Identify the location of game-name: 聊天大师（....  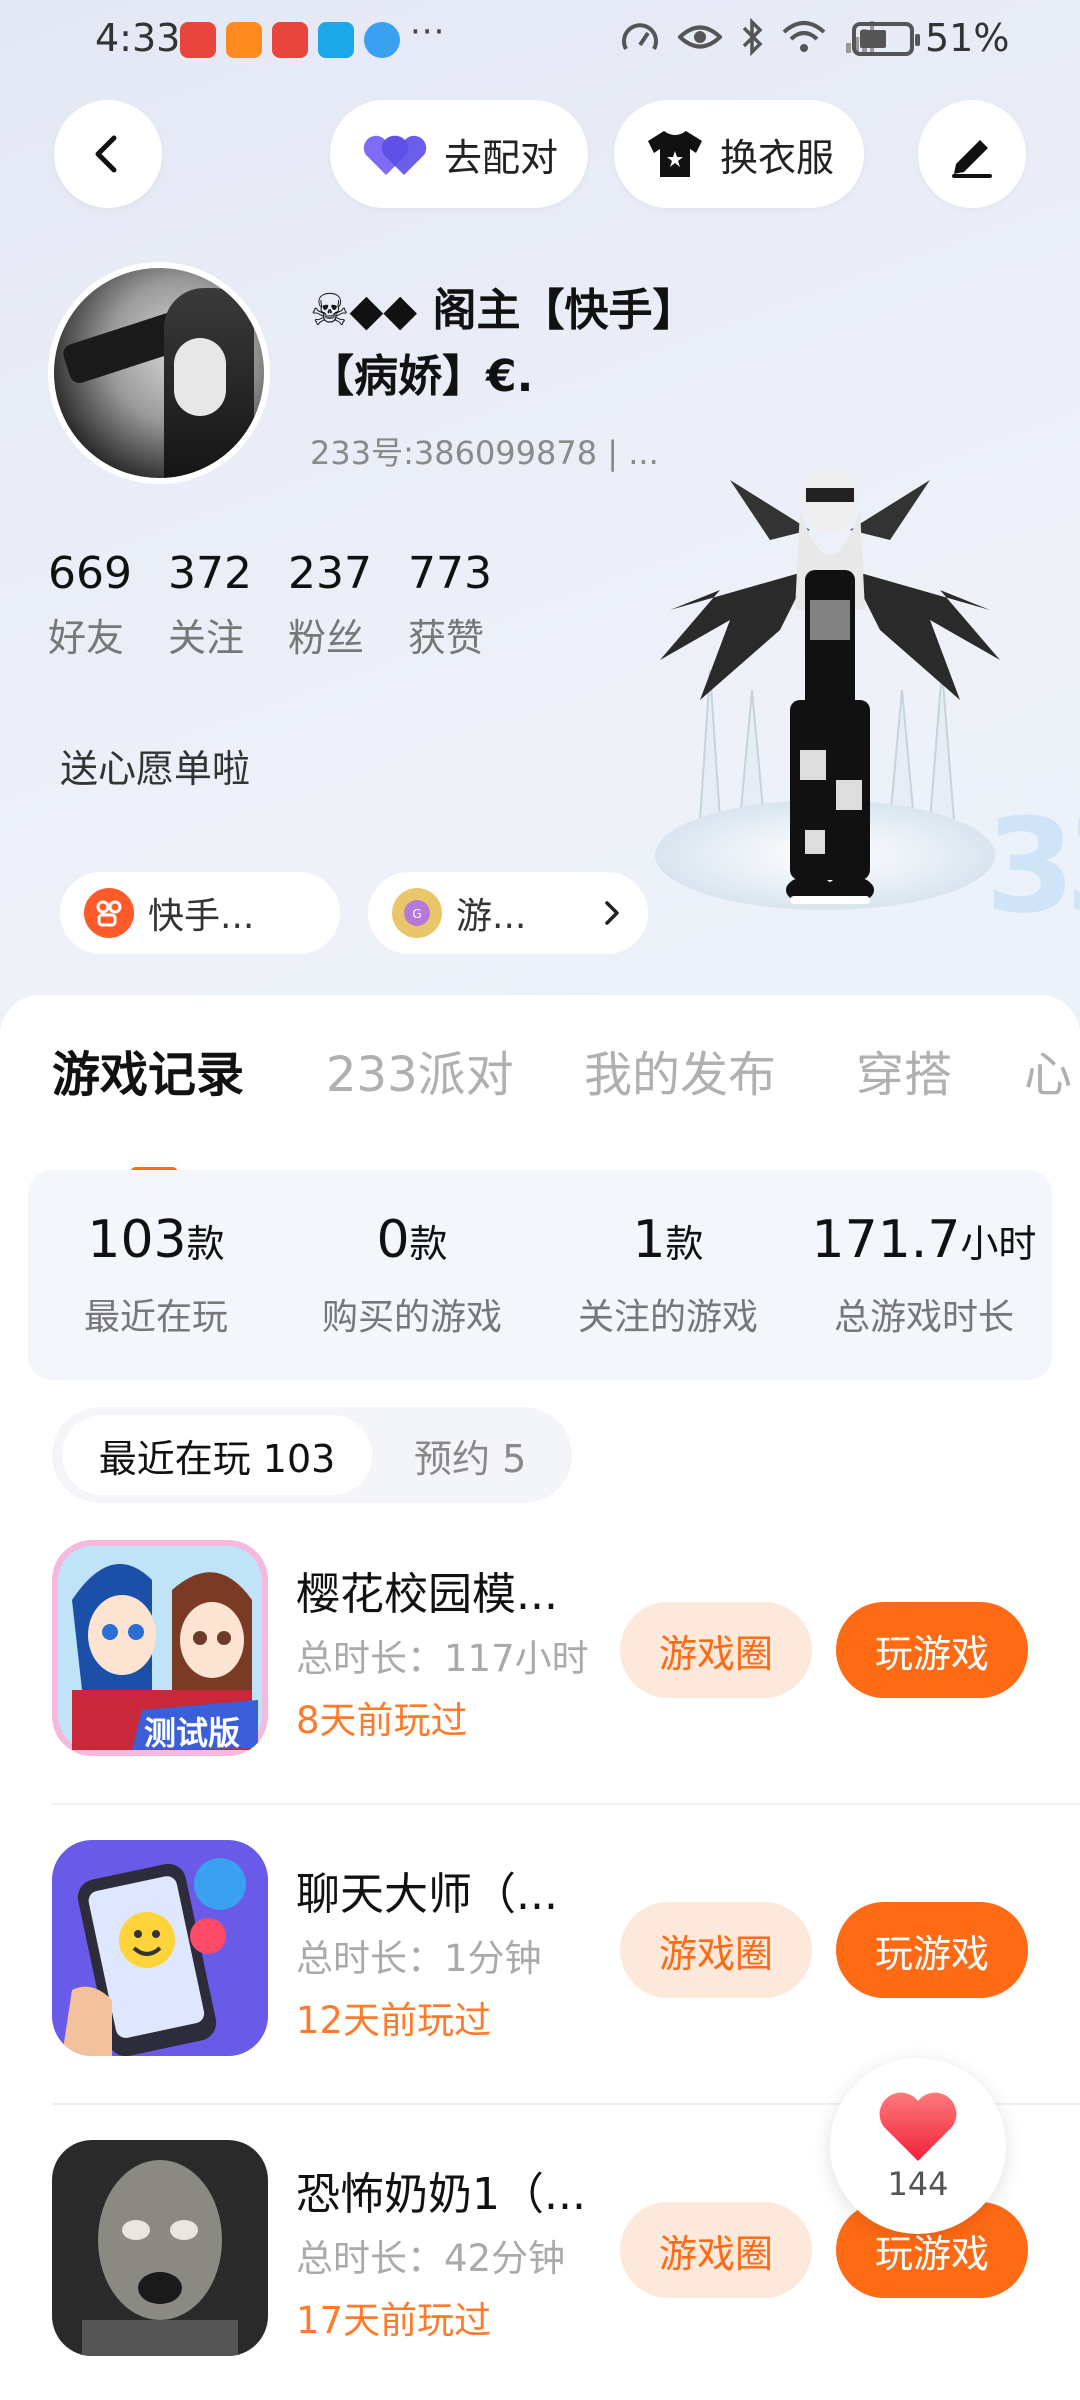
(427, 1894).